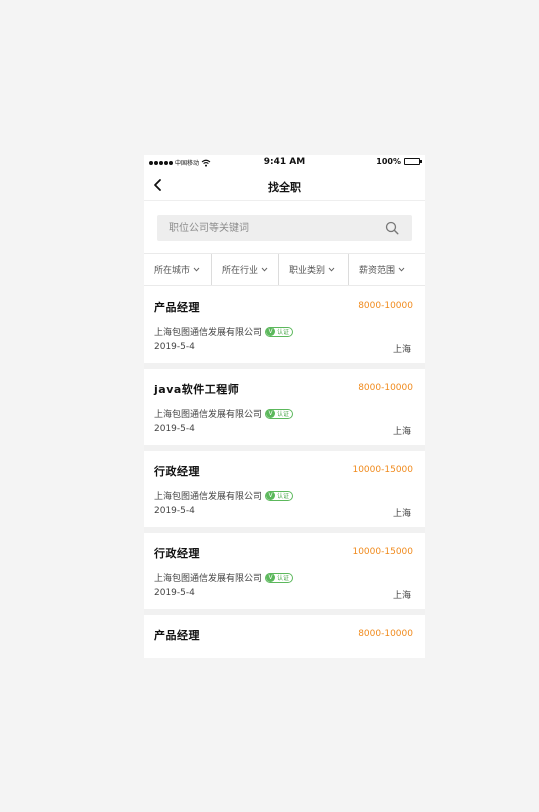 The height and width of the screenshot is (812, 539). What do you see at coordinates (284, 163) in the screenshot?
I see `status-bar: 中国移动 9:41 AM 100%` at bounding box center [284, 163].